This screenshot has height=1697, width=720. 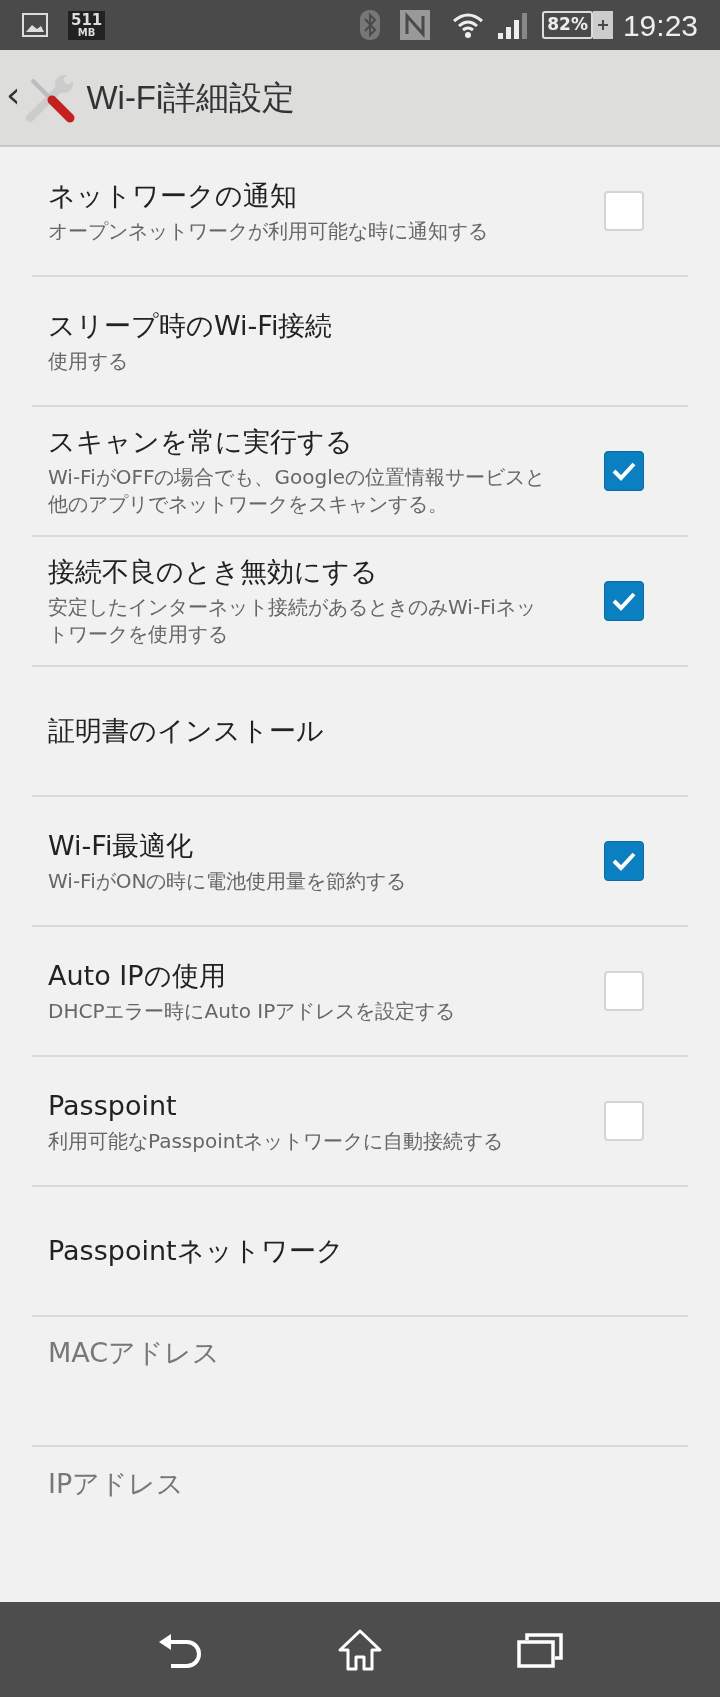 What do you see at coordinates (135, 1353) in the screenshot?
I see `setting-title: MACアドレス` at bounding box center [135, 1353].